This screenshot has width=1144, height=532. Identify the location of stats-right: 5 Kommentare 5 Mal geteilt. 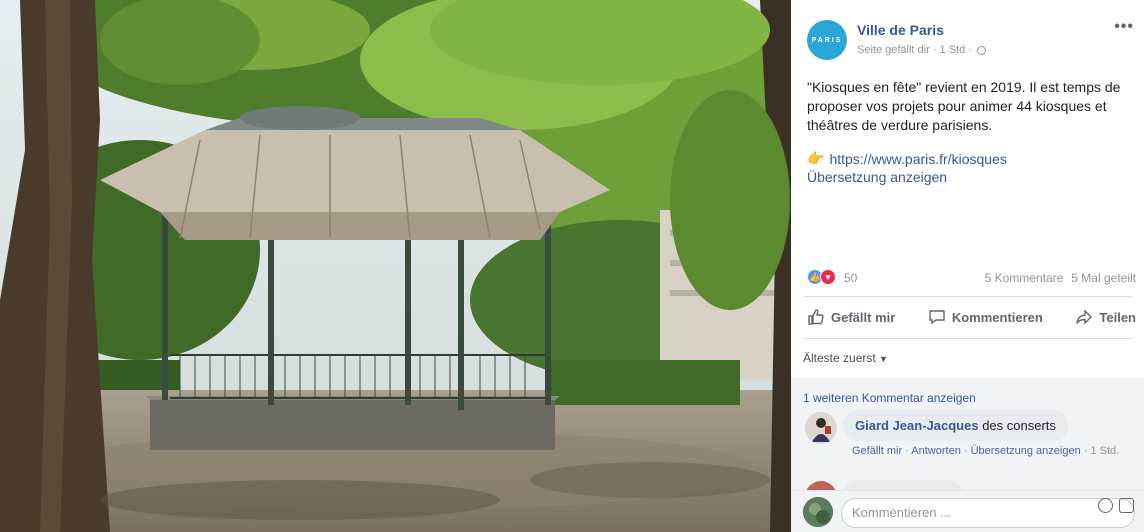
(1060, 278).